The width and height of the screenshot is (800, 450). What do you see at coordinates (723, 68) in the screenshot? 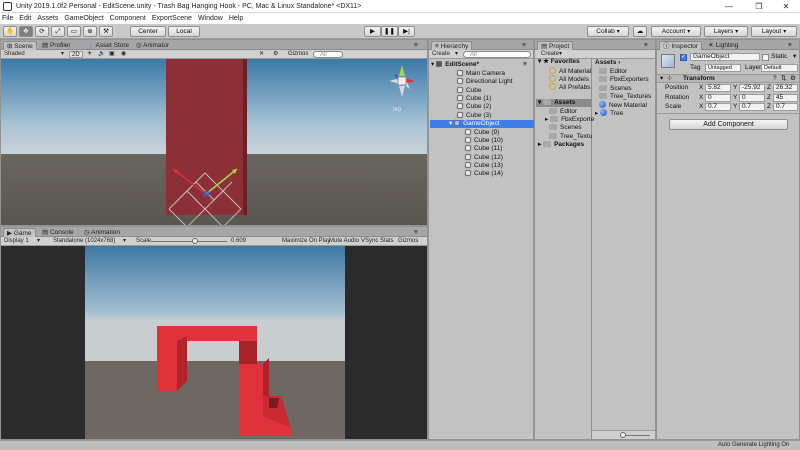
I see `tag-dropdown: Untagged` at bounding box center [723, 68].